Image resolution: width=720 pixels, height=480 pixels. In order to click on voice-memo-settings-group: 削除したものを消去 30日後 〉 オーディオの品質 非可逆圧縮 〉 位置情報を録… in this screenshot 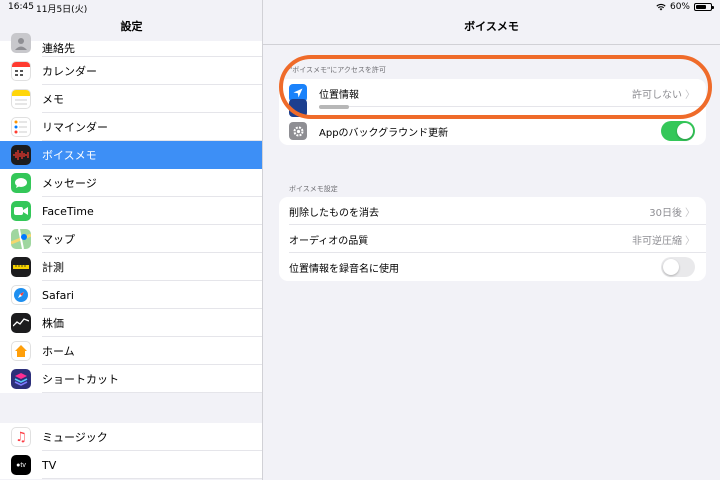, I will do `click(492, 239)`.